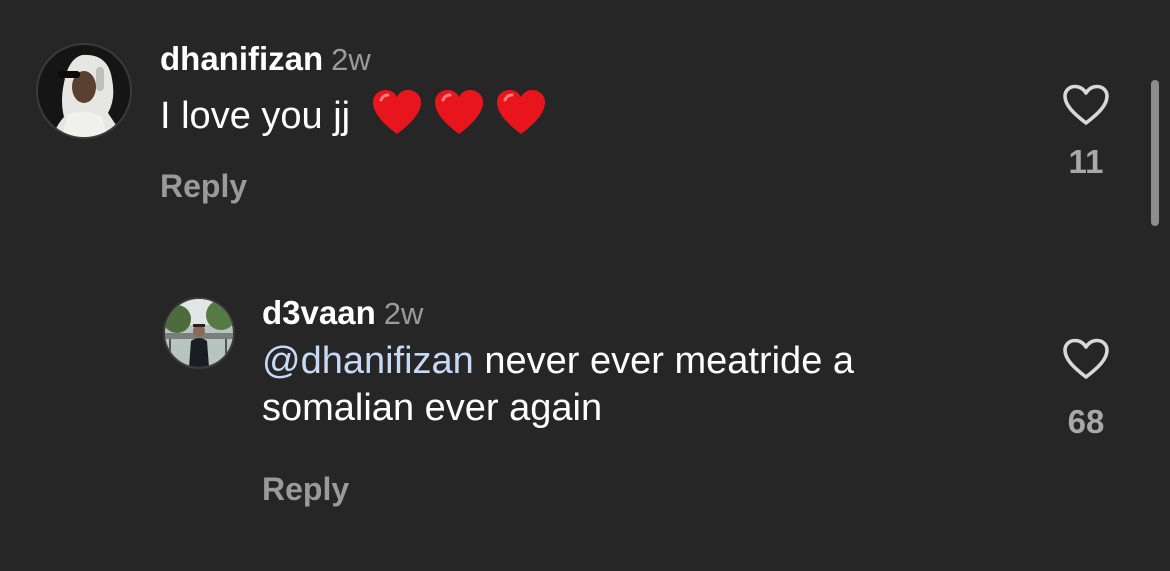 The width and height of the screenshot is (1170, 571). Describe the element at coordinates (1086, 421) in the screenshot. I see `like-count: 68` at that location.